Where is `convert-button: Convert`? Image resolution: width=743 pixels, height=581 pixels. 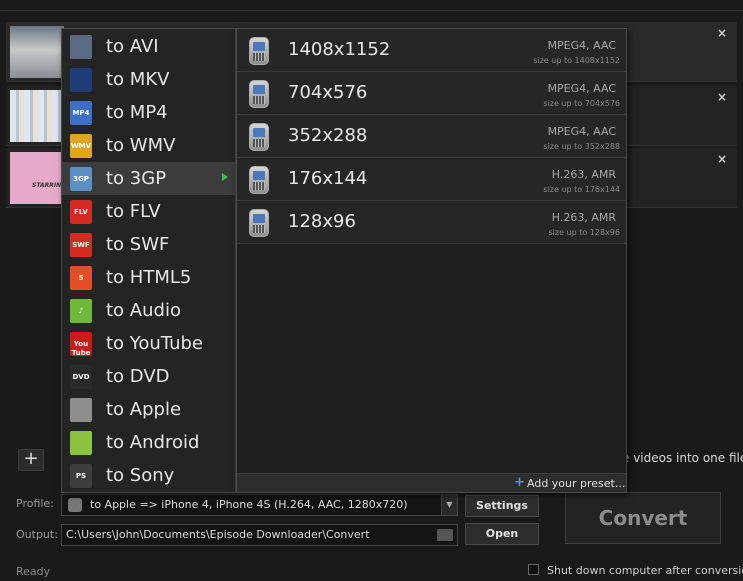
convert-button: Convert is located at coordinates (643, 518).